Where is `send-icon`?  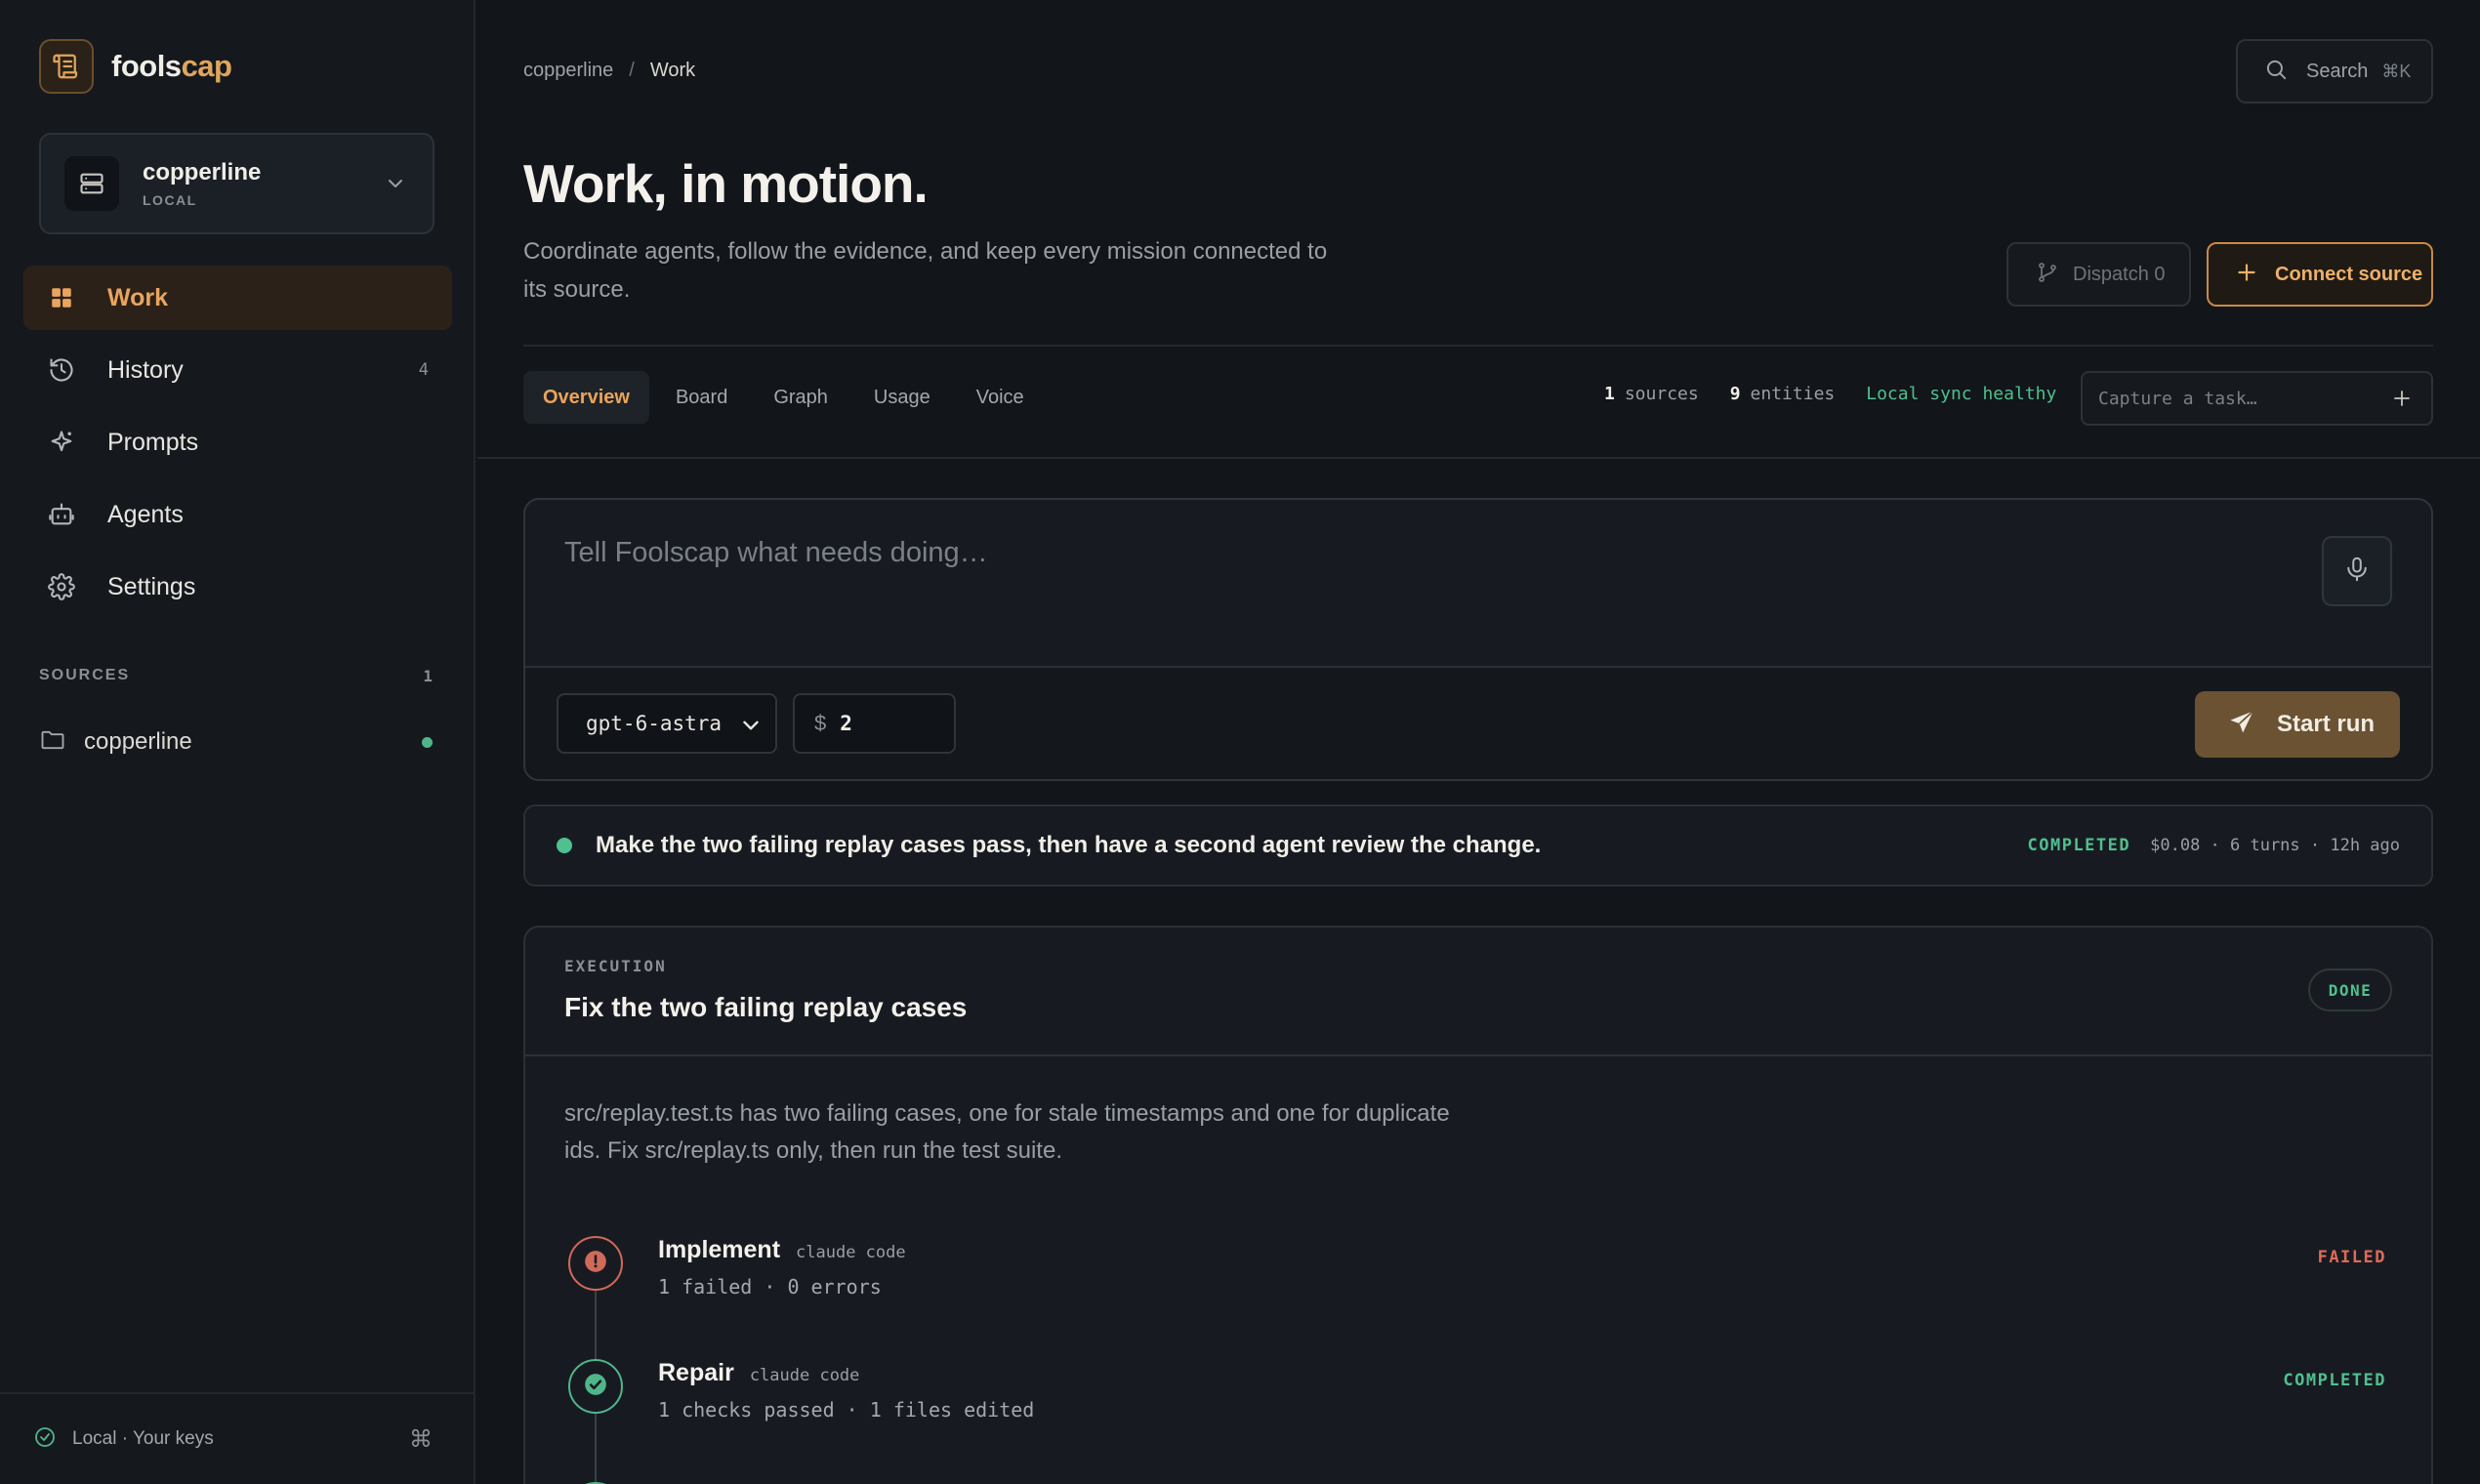
send-icon is located at coordinates (2241, 725).